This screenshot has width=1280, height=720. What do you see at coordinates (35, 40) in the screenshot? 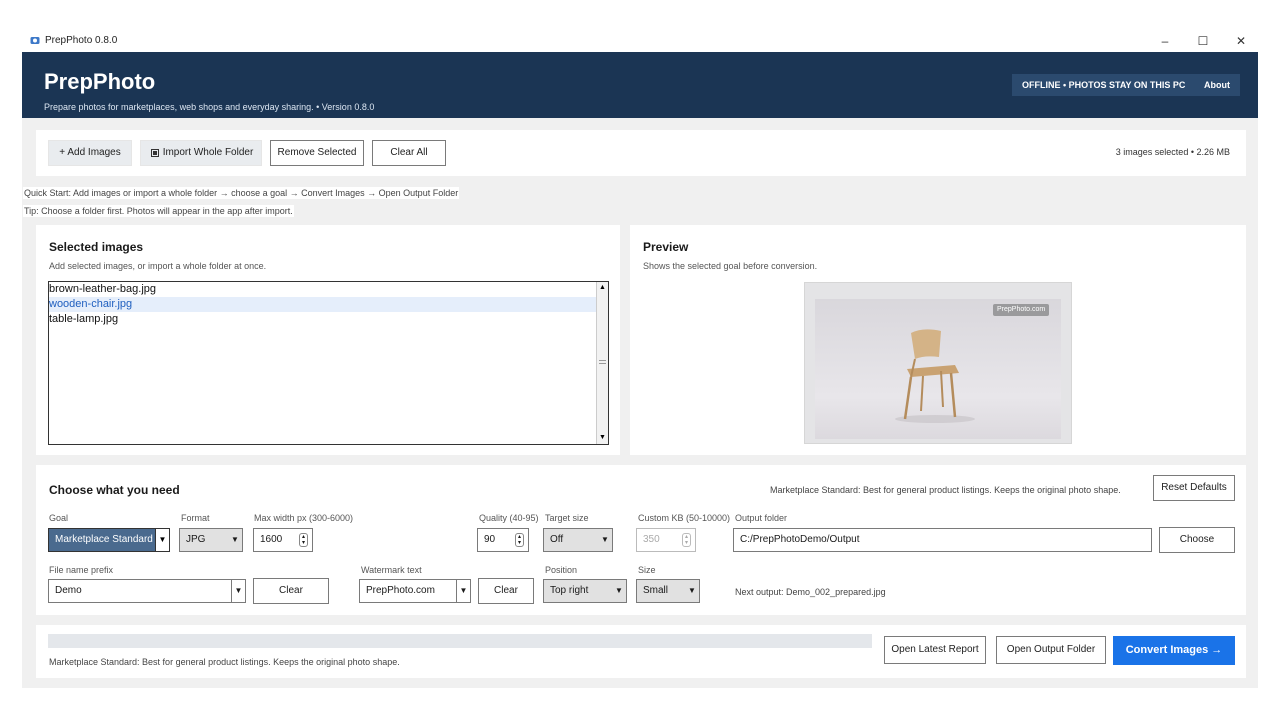
I see `app-icon` at bounding box center [35, 40].